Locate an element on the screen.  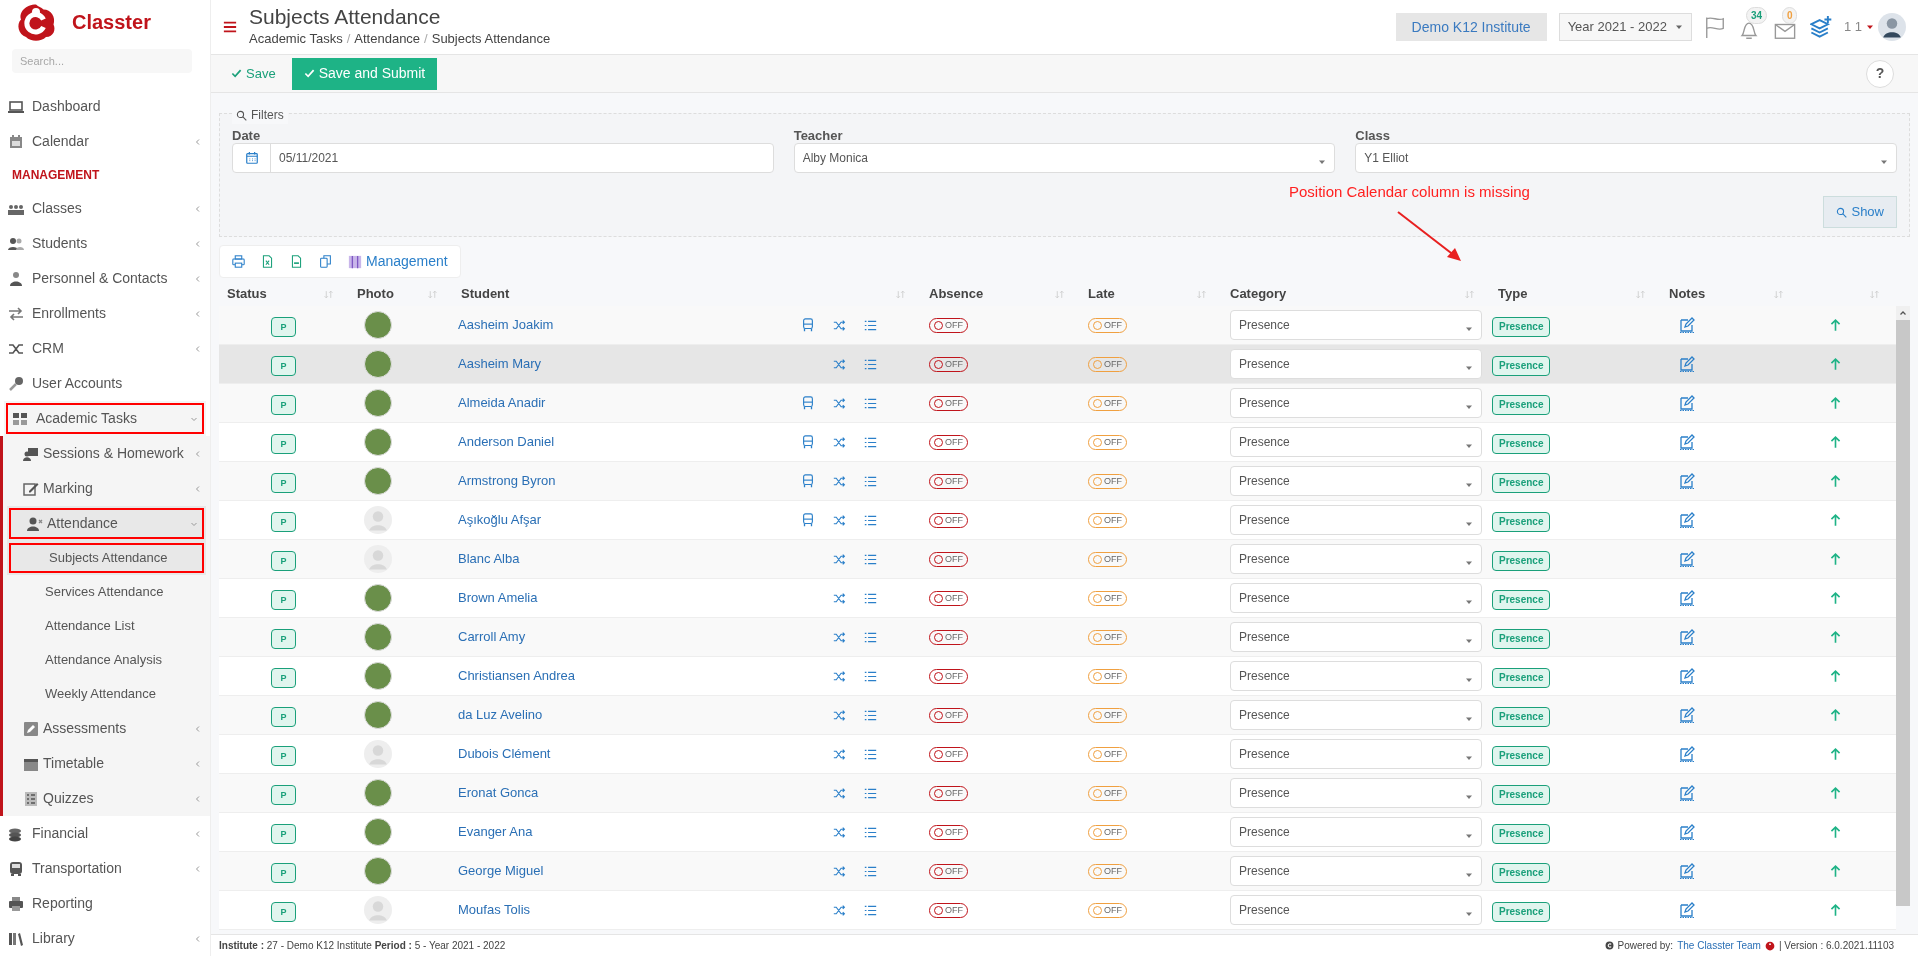
help-button: ? is located at coordinates (1880, 73).